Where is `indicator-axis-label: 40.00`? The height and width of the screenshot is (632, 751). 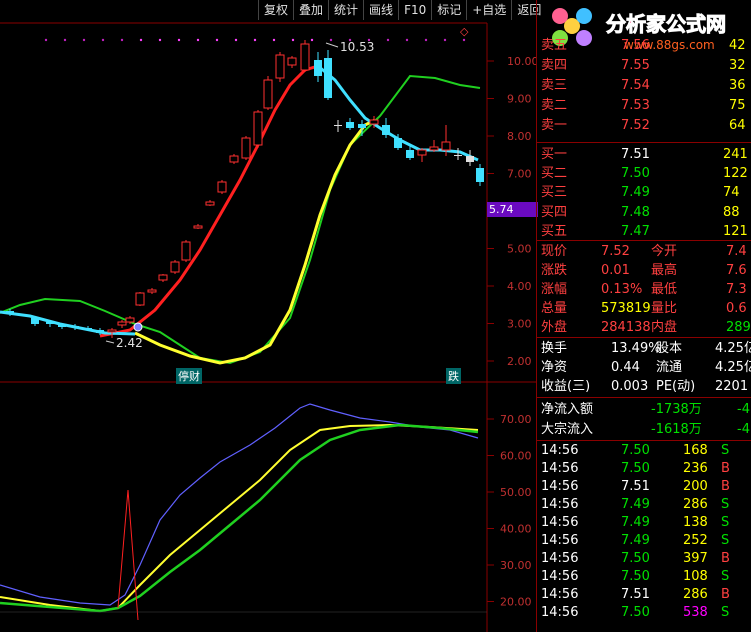 indicator-axis-label: 40.00 is located at coordinates (516, 529).